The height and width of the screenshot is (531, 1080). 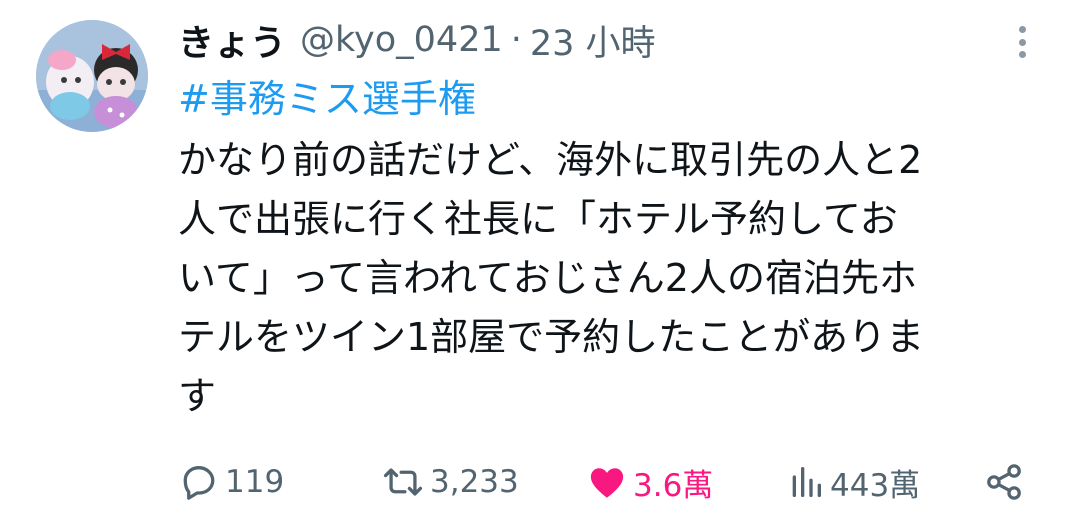 I want to click on reply-button: 119, so click(x=230, y=482).